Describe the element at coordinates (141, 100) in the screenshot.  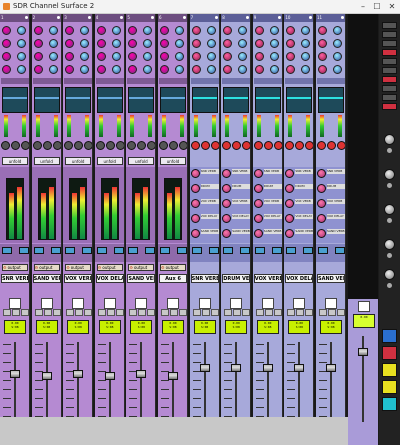
I see `eq-display` at that location.